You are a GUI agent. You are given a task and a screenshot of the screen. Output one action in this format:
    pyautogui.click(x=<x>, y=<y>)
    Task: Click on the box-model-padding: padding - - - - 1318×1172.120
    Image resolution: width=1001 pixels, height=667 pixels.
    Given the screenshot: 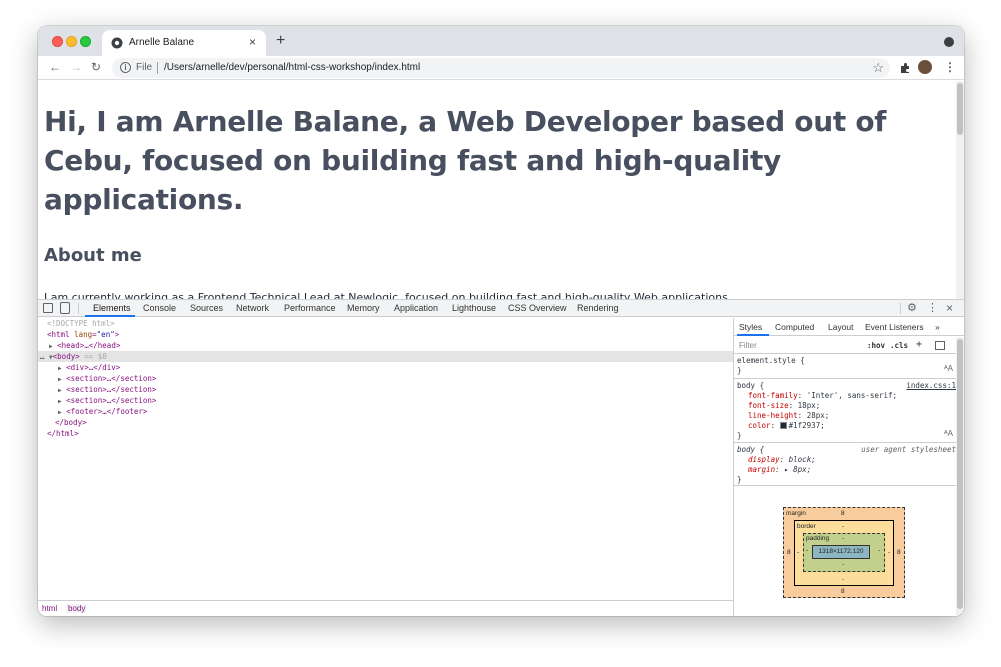 What is the action you would take?
    pyautogui.click(x=844, y=552)
    